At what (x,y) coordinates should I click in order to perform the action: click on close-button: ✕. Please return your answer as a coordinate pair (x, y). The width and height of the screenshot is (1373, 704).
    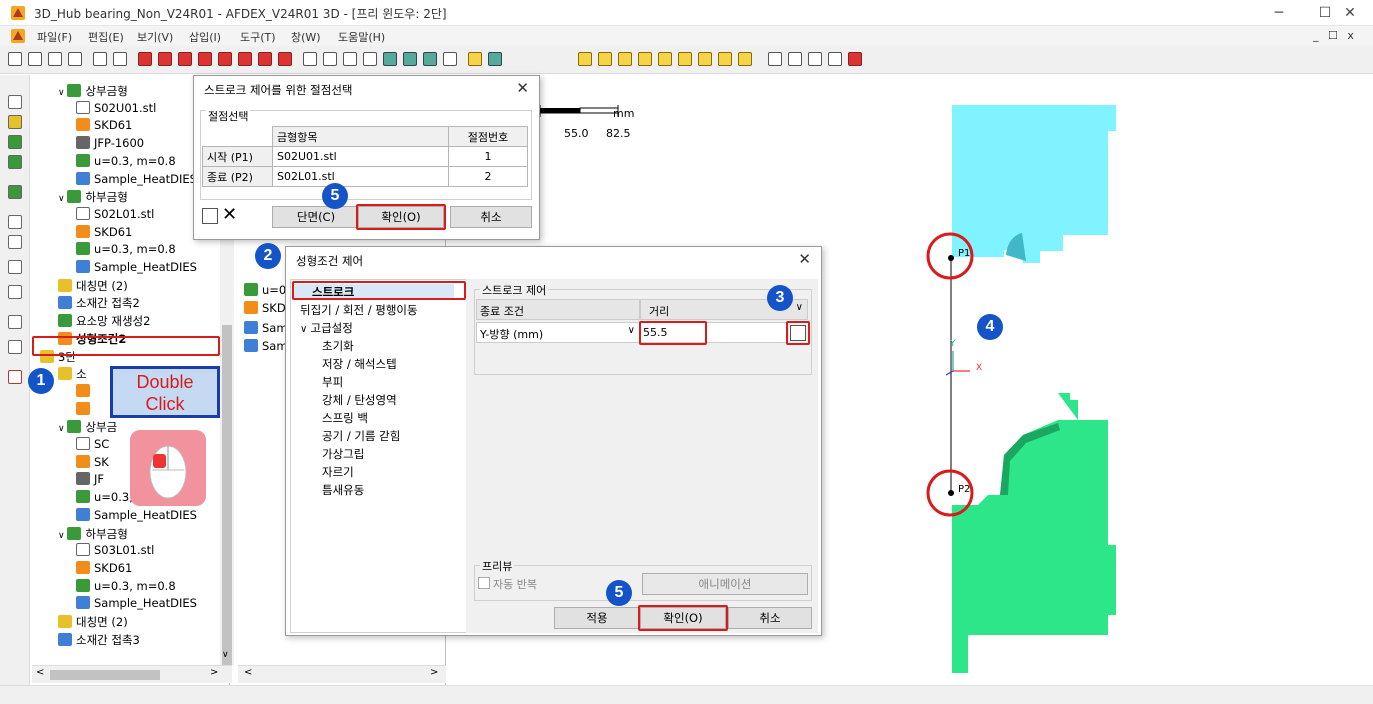
    Looking at the image, I should click on (1350, 13).